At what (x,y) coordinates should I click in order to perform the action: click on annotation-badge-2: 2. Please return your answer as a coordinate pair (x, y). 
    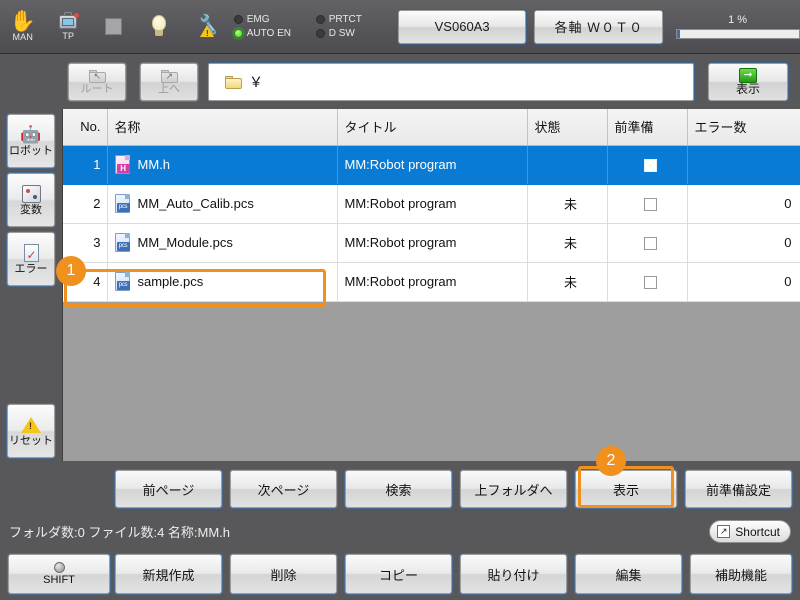
    Looking at the image, I should click on (611, 461).